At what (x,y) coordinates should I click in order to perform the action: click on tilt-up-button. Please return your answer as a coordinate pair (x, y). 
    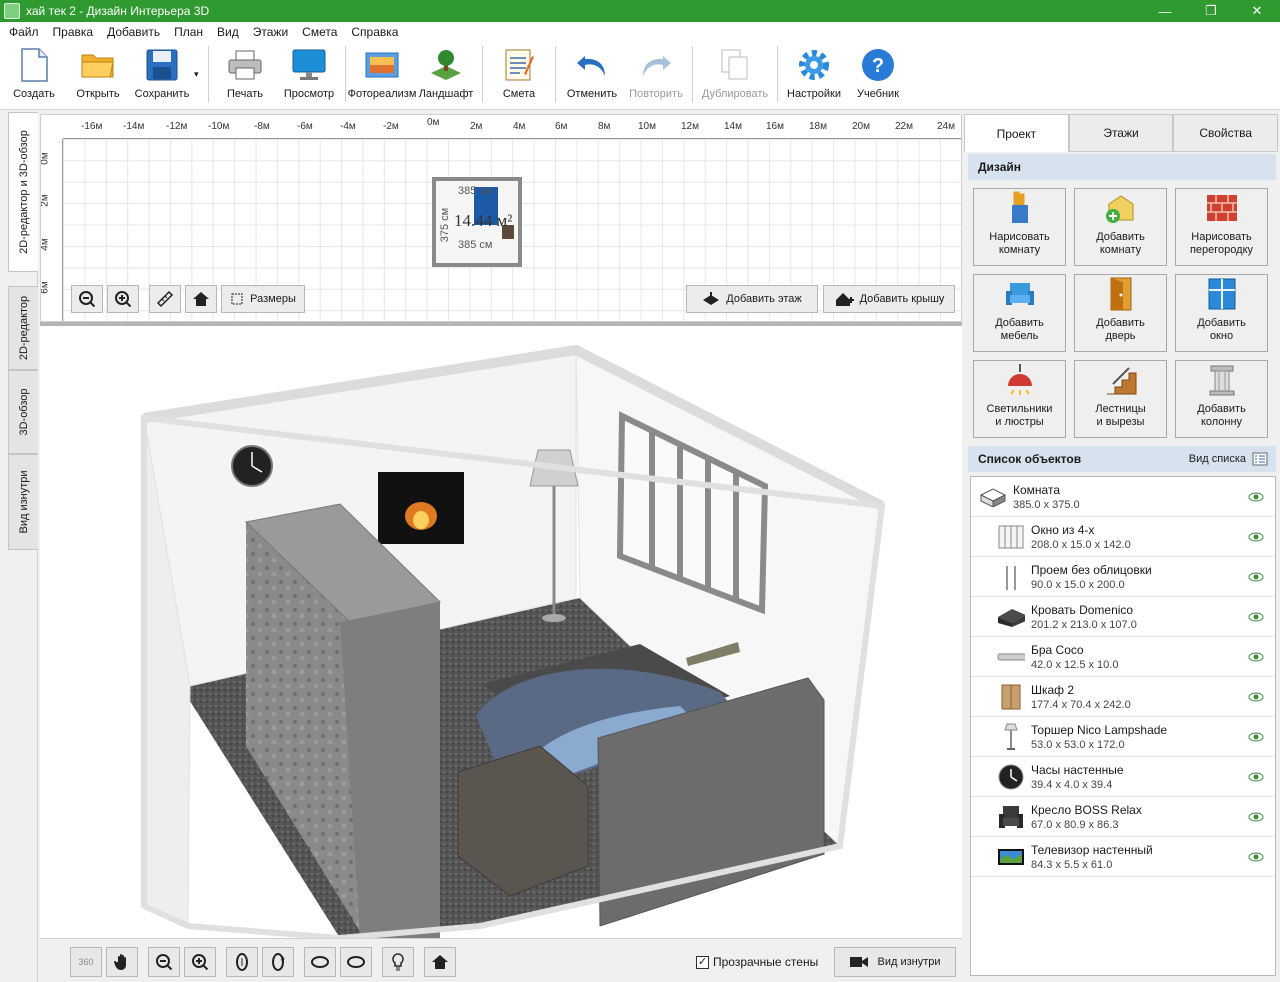
    Looking at the image, I should click on (320, 962).